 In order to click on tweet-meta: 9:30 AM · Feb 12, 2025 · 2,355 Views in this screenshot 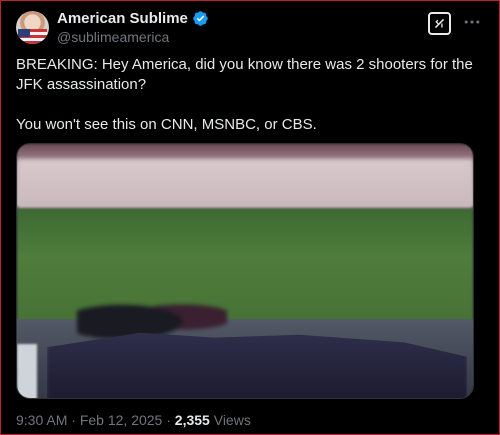, I will do `click(133, 420)`.